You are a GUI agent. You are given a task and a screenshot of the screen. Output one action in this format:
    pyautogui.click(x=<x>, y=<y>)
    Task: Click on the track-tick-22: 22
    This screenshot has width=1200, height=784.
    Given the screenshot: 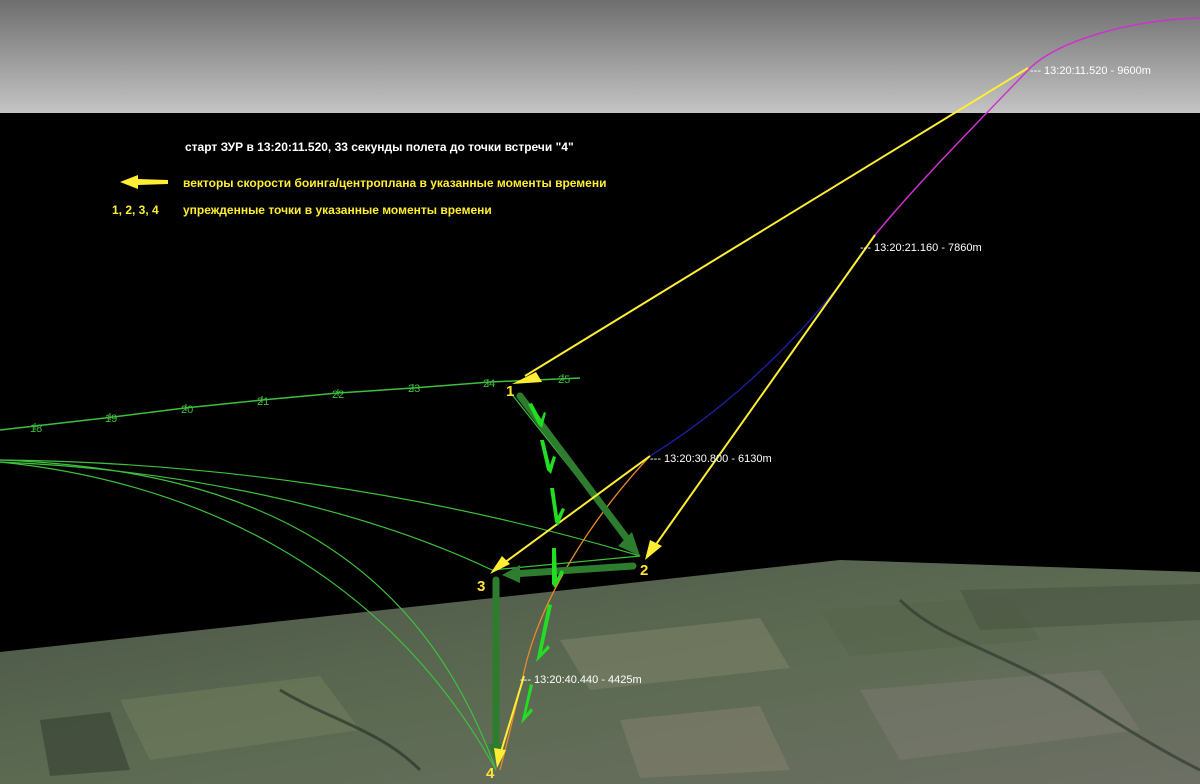 What is the action you would take?
    pyautogui.click(x=338, y=395)
    